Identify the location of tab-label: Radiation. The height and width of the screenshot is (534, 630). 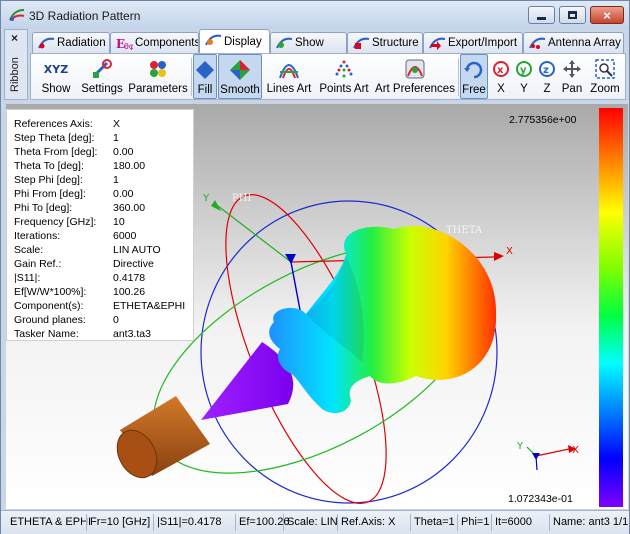
(81, 43).